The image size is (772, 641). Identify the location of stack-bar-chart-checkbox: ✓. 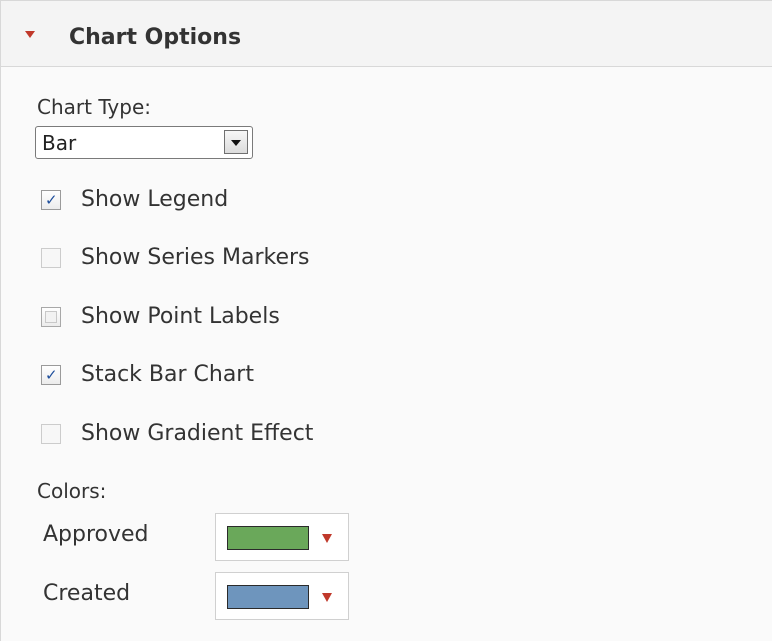
(51, 375).